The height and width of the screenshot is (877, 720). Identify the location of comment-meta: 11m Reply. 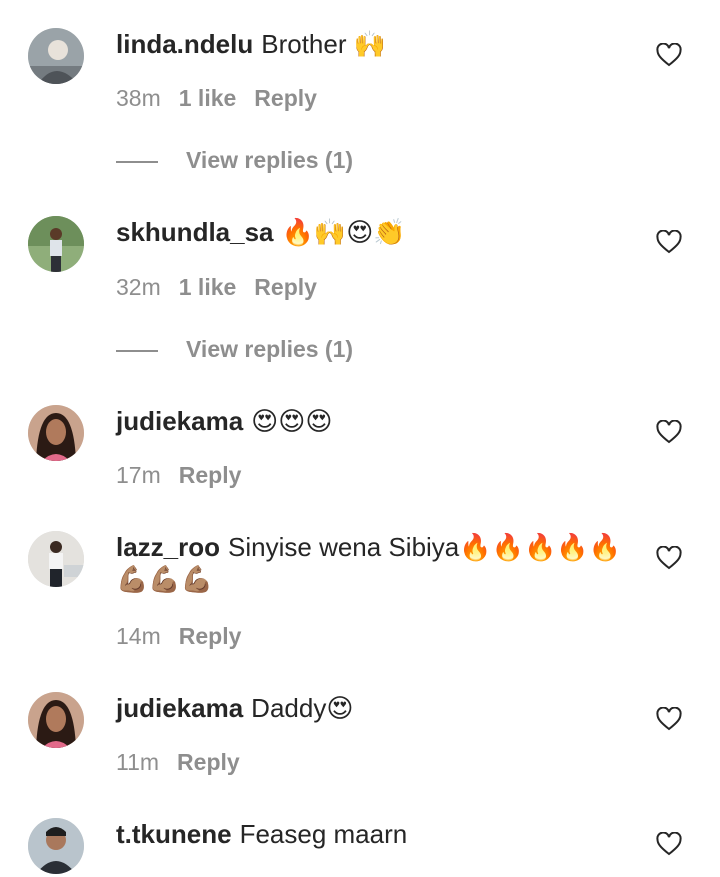
(187, 762).